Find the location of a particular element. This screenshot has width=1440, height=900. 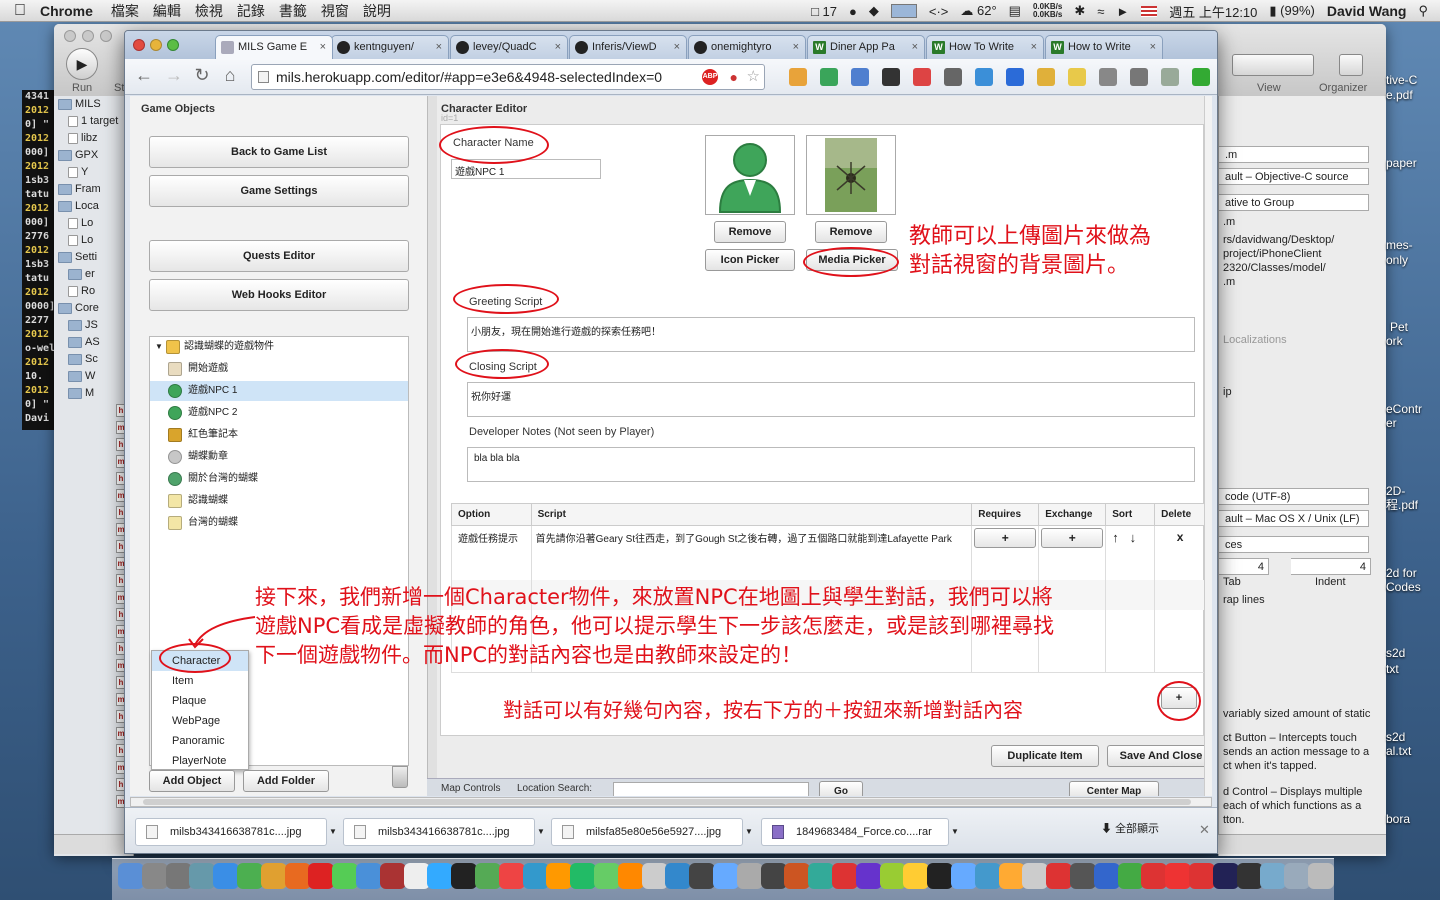

menu-edit: 編輯 is located at coordinates (167, 11).